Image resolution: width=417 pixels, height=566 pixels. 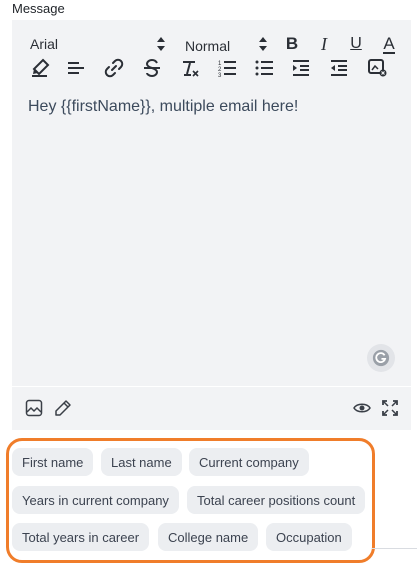 I want to click on italic-button: I, so click(x=324, y=44).